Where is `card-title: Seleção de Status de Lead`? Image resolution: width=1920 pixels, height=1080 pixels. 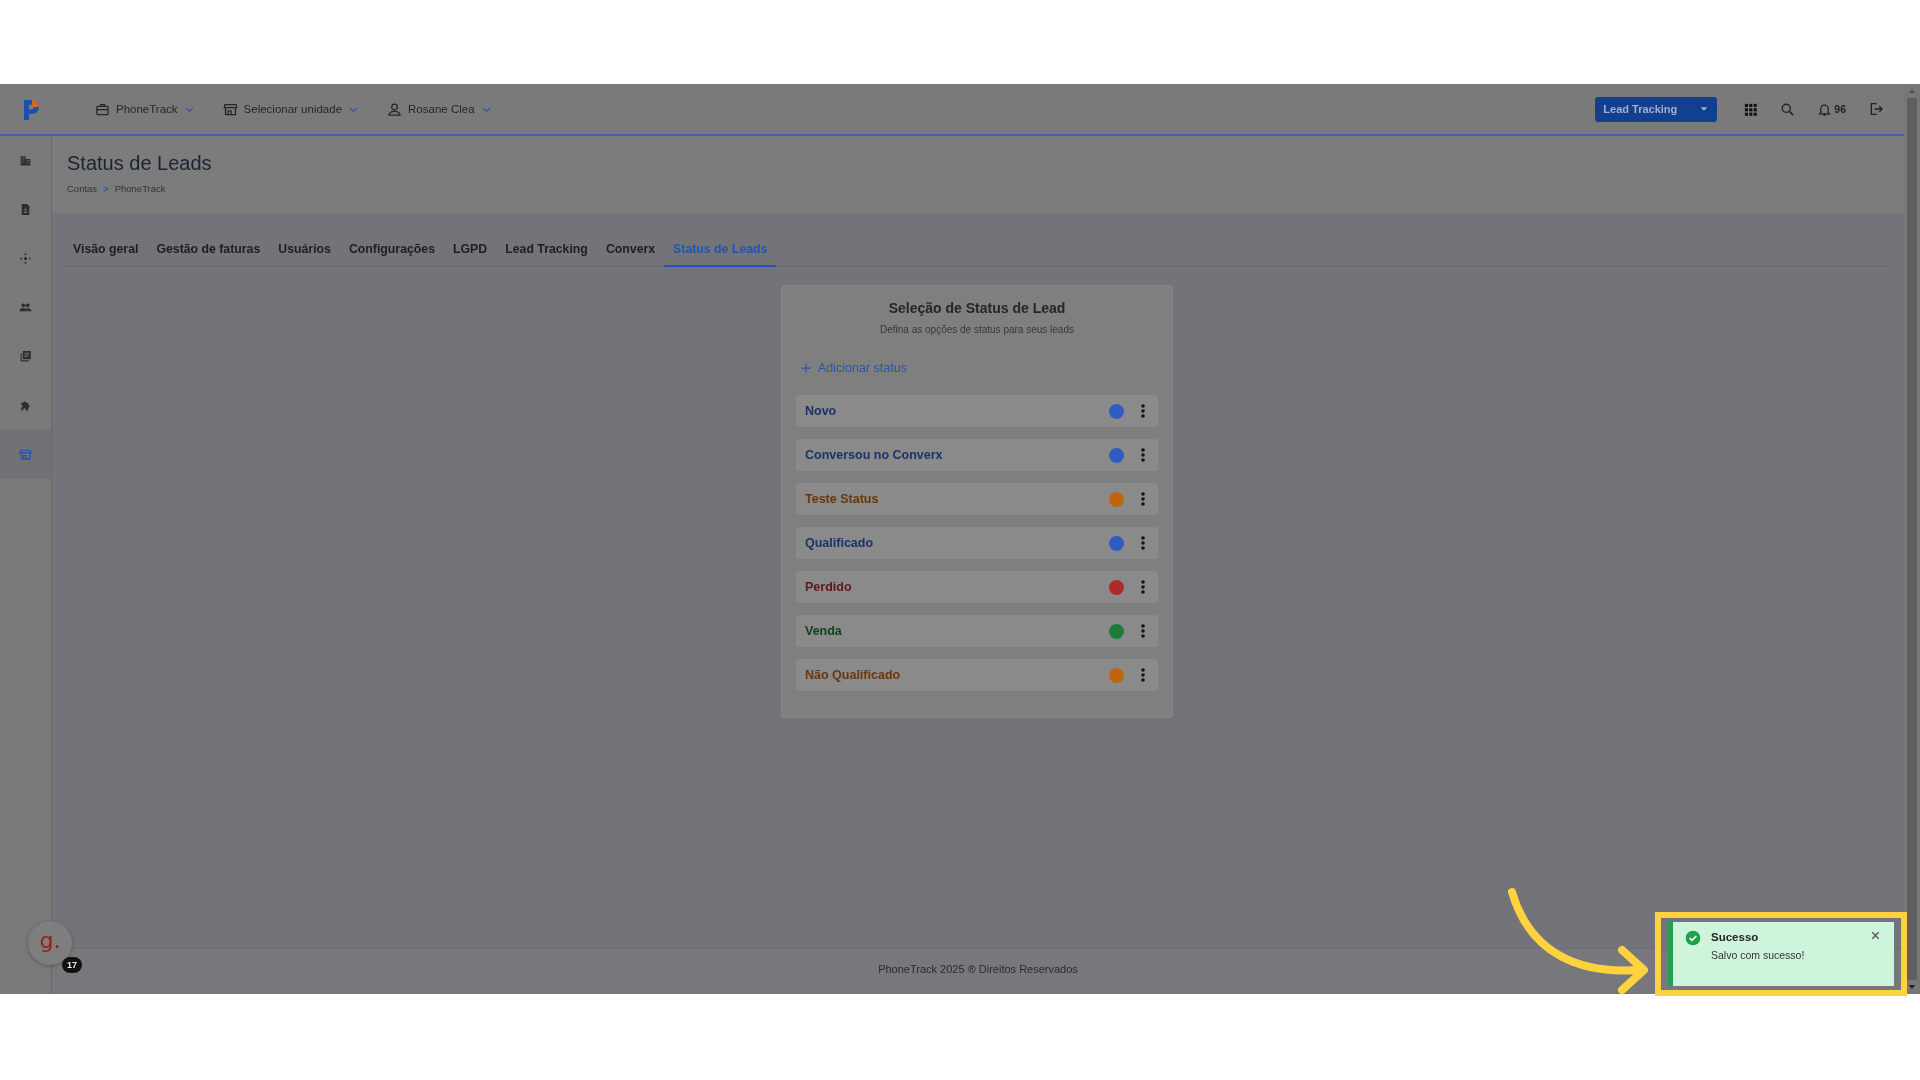
card-title: Seleção de Status de Lead is located at coordinates (977, 308).